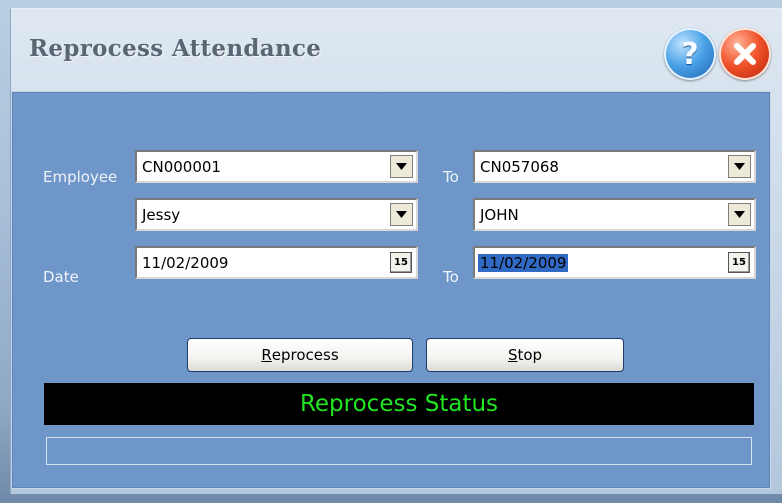 This screenshot has height=503, width=782. What do you see at coordinates (266, 355) in the screenshot?
I see `reprocess-mnemonic: R` at bounding box center [266, 355].